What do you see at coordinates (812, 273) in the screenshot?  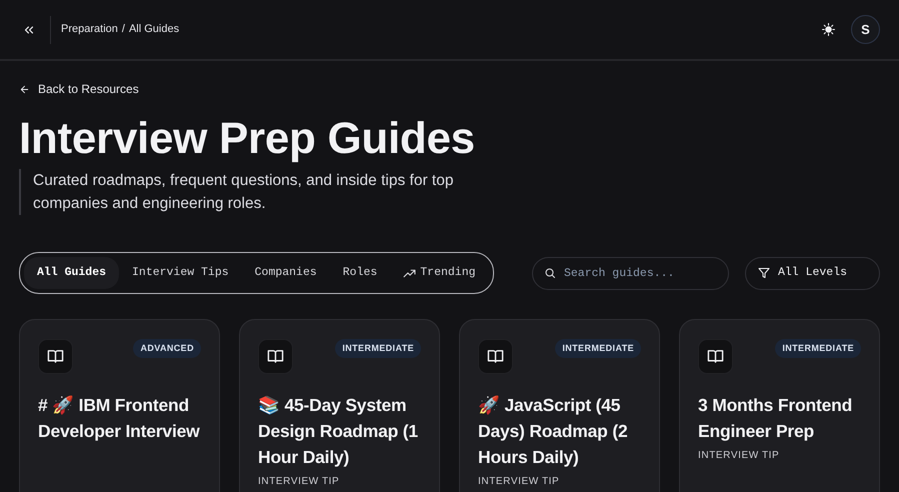 I see `level-filter-button: All Levels` at bounding box center [812, 273].